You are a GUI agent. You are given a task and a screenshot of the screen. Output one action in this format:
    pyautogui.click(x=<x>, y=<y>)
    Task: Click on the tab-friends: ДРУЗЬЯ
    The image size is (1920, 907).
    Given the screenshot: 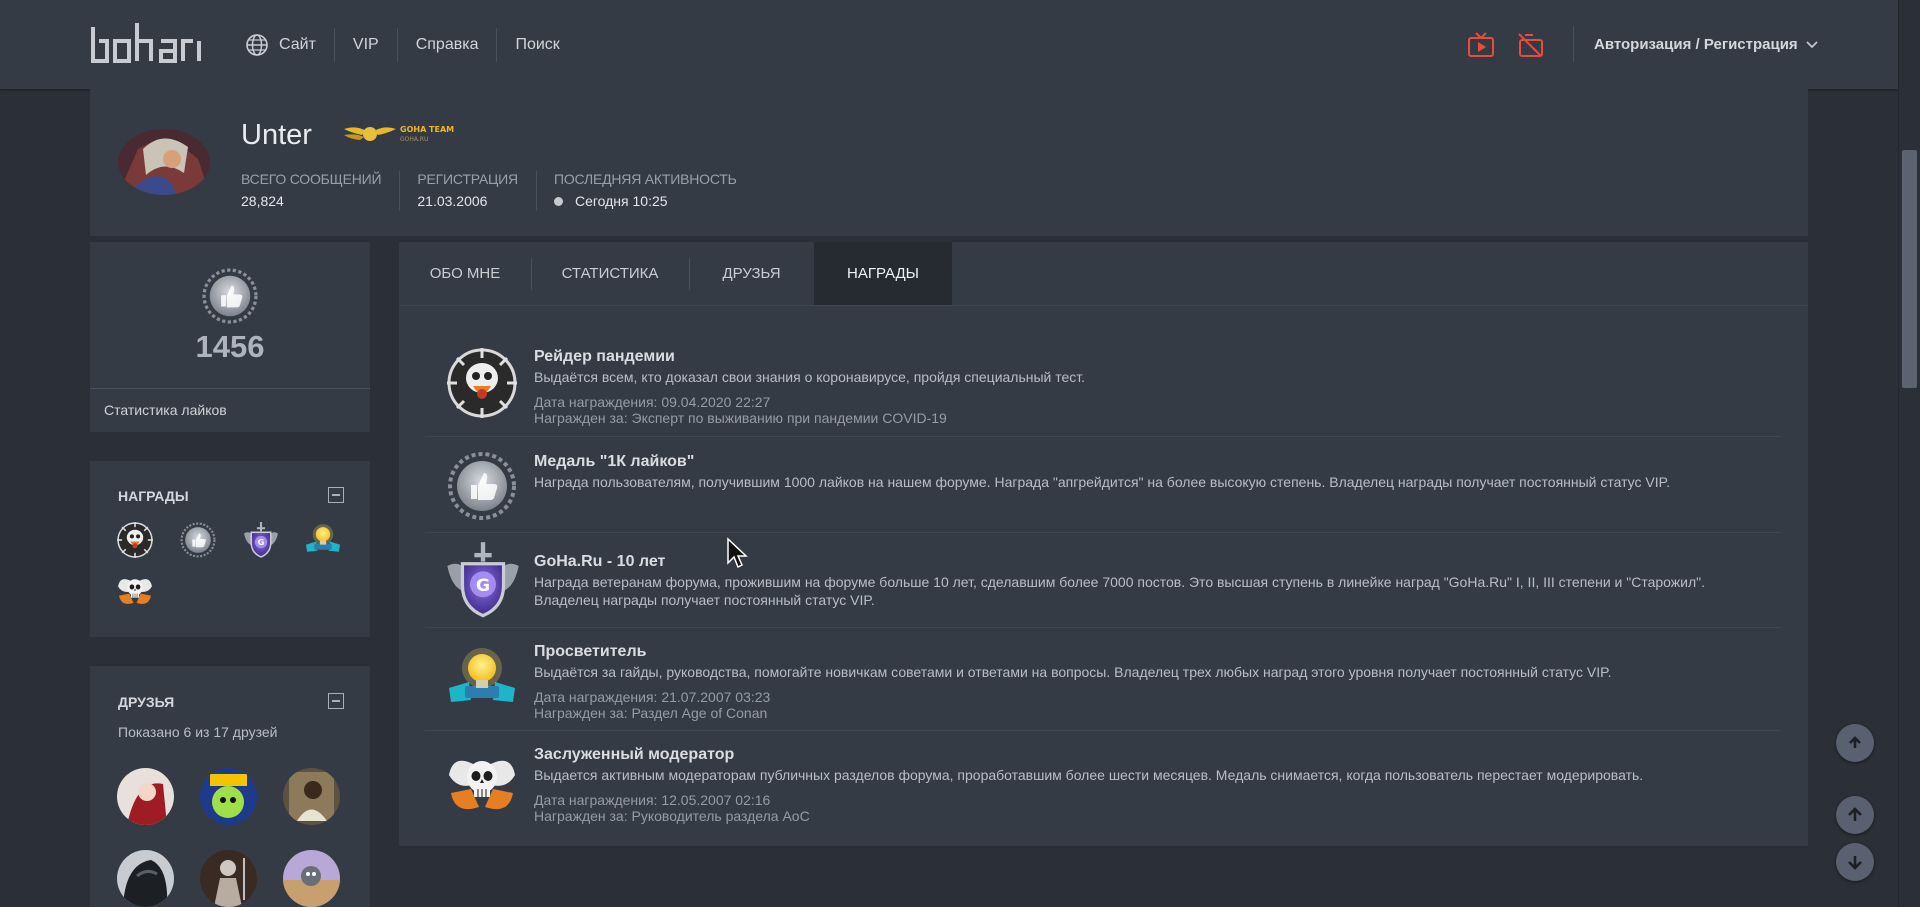 What is the action you would take?
    pyautogui.click(x=751, y=273)
    